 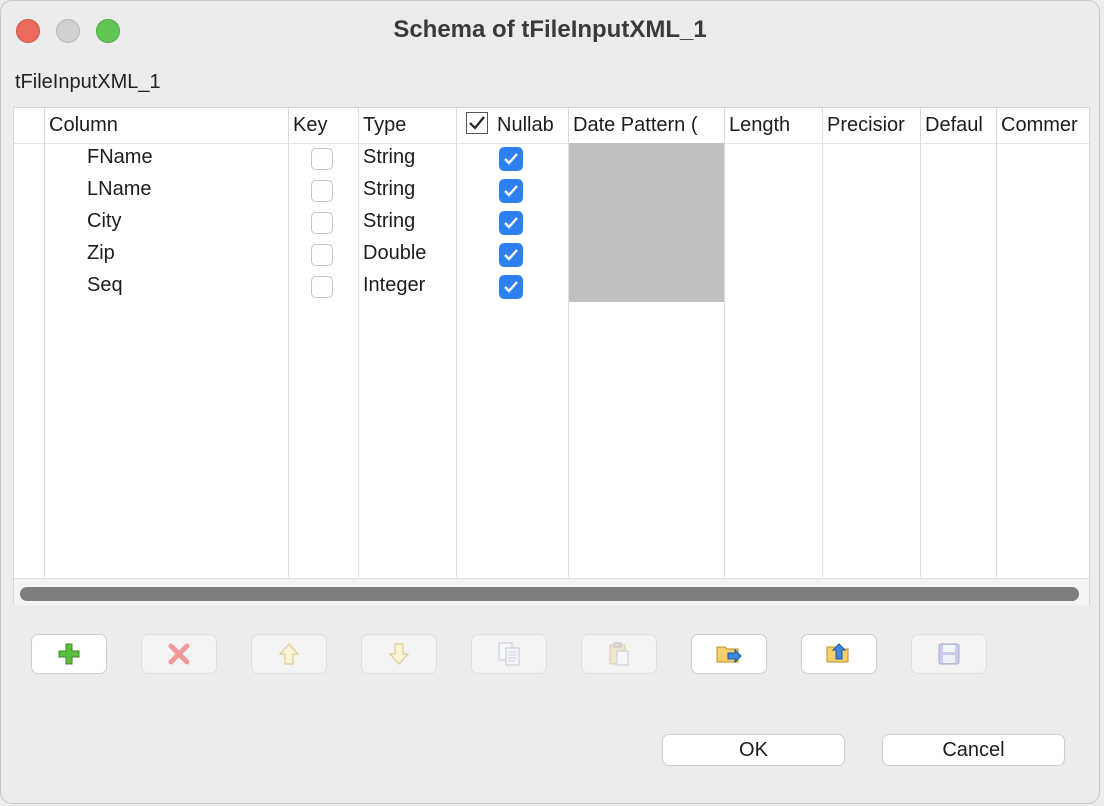 What do you see at coordinates (394, 285) in the screenshot?
I see `cell-type: Integer` at bounding box center [394, 285].